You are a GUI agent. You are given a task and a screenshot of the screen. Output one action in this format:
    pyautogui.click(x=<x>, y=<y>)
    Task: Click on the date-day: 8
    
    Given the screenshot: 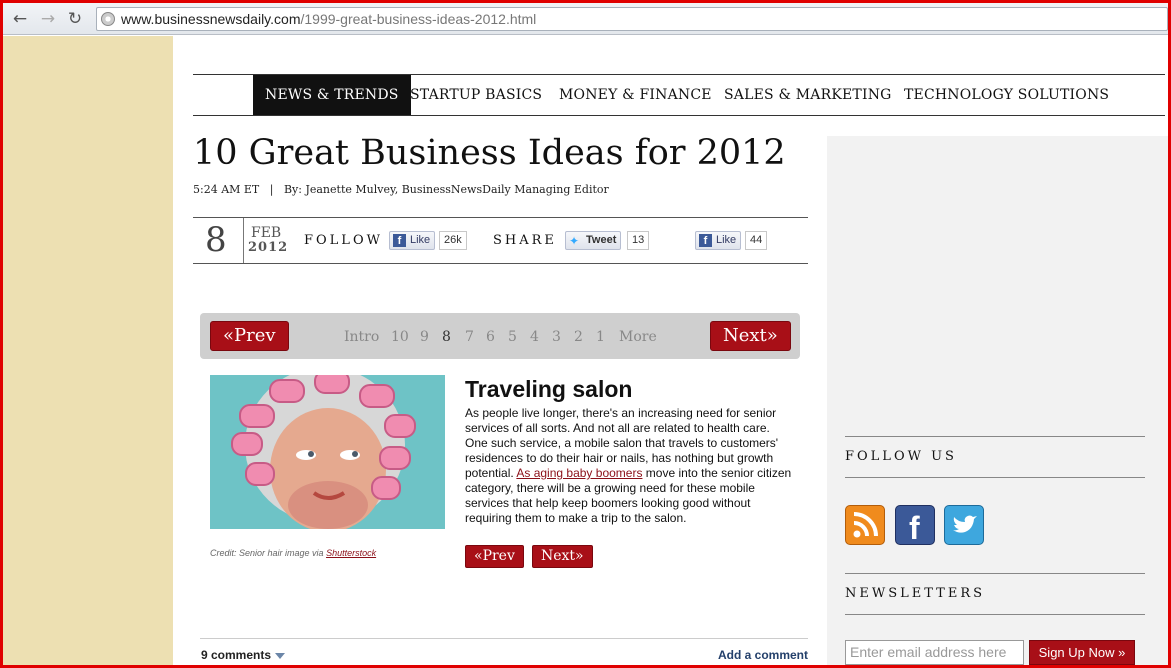 What is the action you would take?
    pyautogui.click(x=216, y=240)
    